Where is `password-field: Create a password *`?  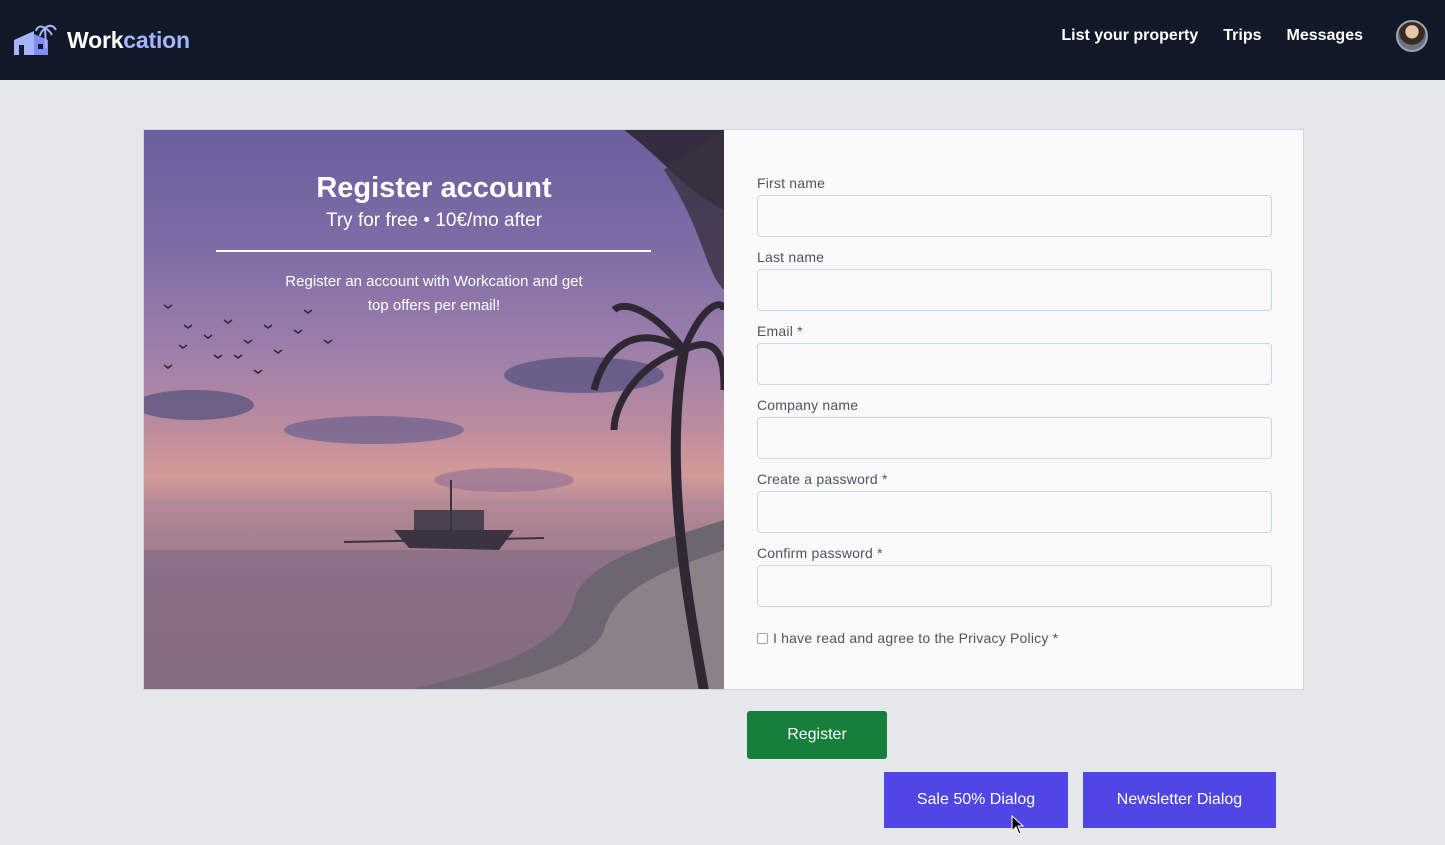 password-field: Create a password * is located at coordinates (1014, 502).